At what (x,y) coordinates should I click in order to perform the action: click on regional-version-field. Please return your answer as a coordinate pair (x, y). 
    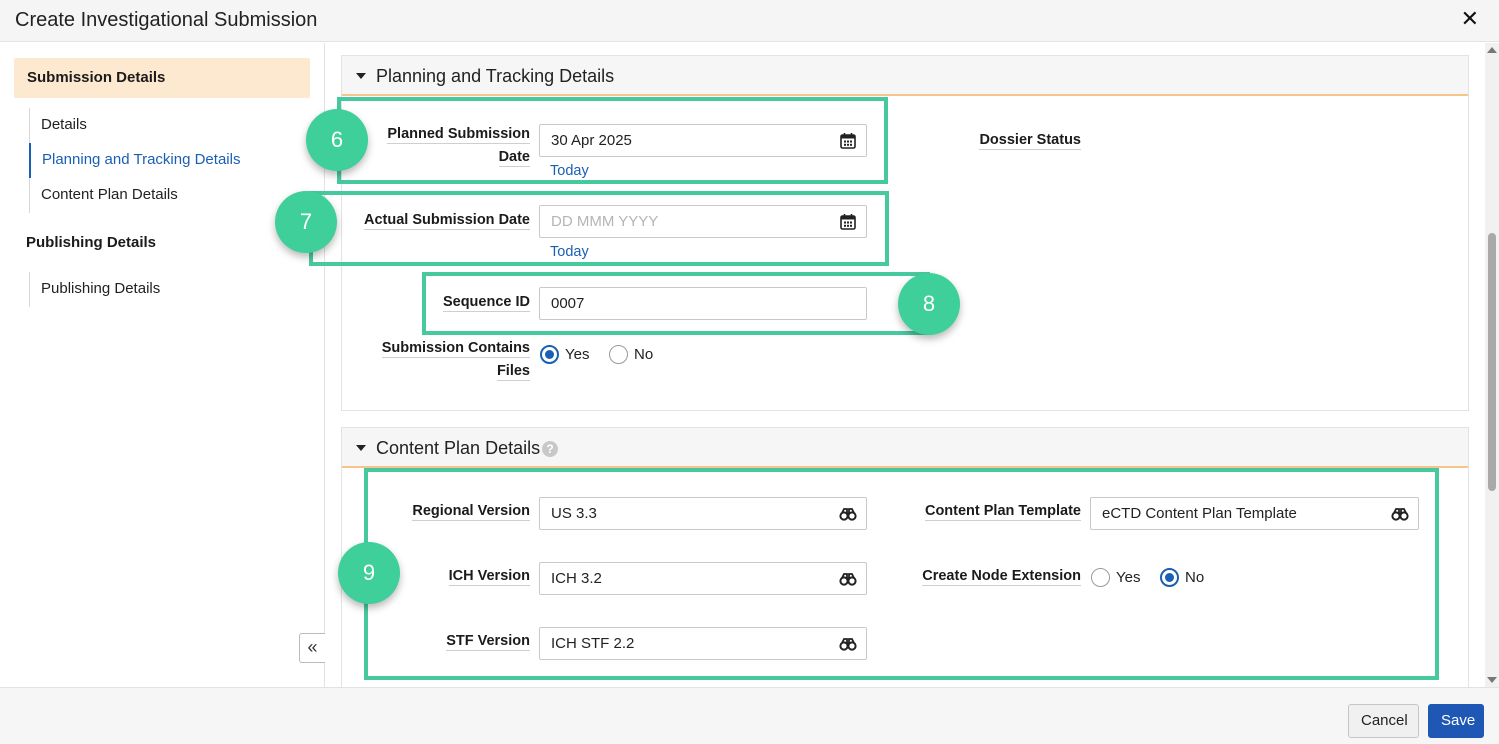
    Looking at the image, I should click on (703, 513).